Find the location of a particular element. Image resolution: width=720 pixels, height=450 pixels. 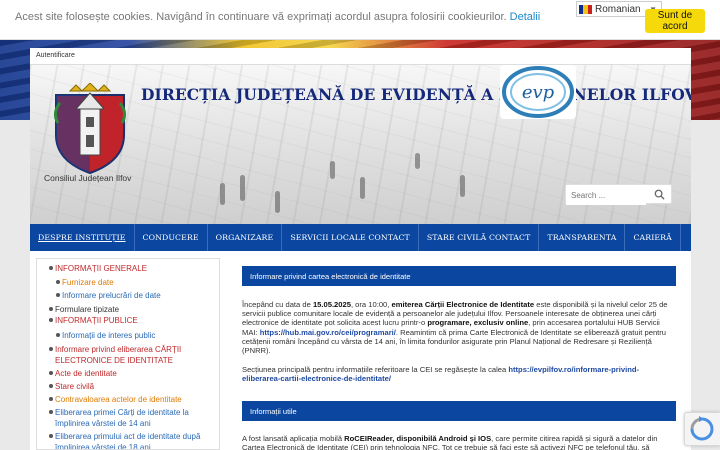

sidebar-item-stare-civila: Stare civilă is located at coordinates (134, 386).